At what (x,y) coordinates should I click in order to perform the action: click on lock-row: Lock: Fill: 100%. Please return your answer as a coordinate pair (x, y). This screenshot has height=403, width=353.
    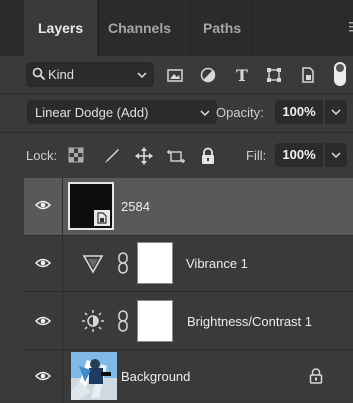
    Looking at the image, I should click on (176, 155).